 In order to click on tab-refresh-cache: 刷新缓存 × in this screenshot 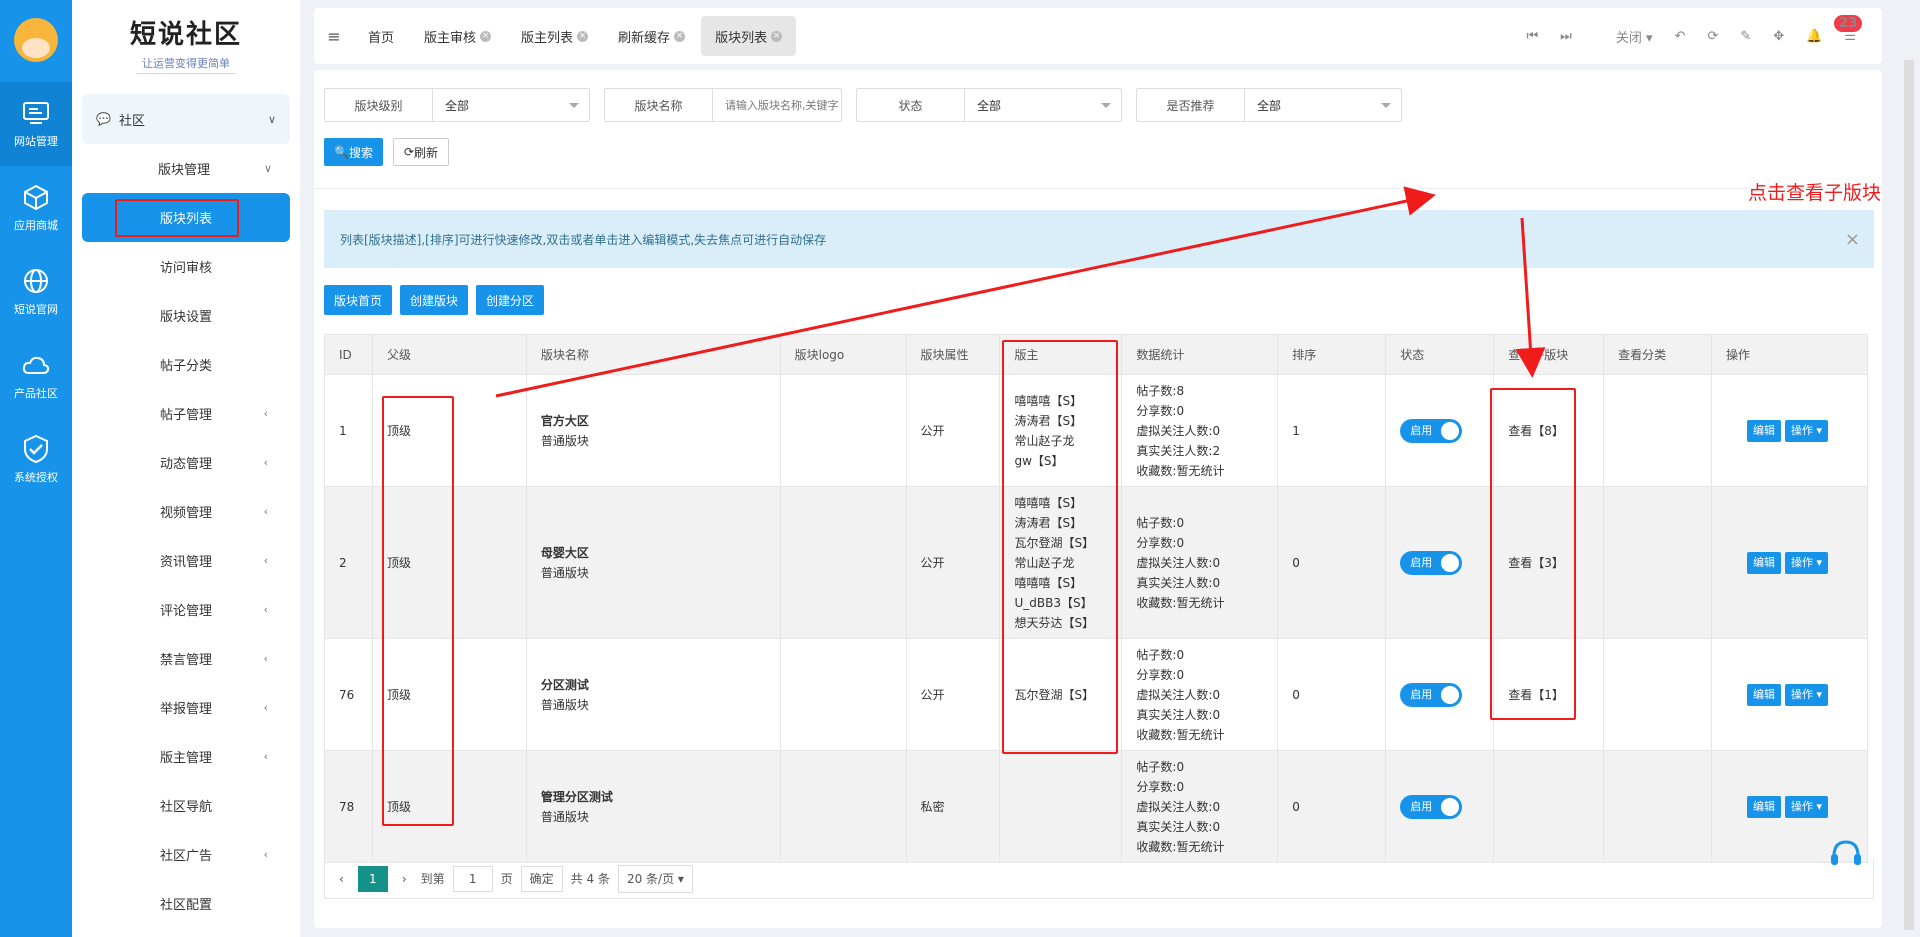, I will do `click(651, 36)`.